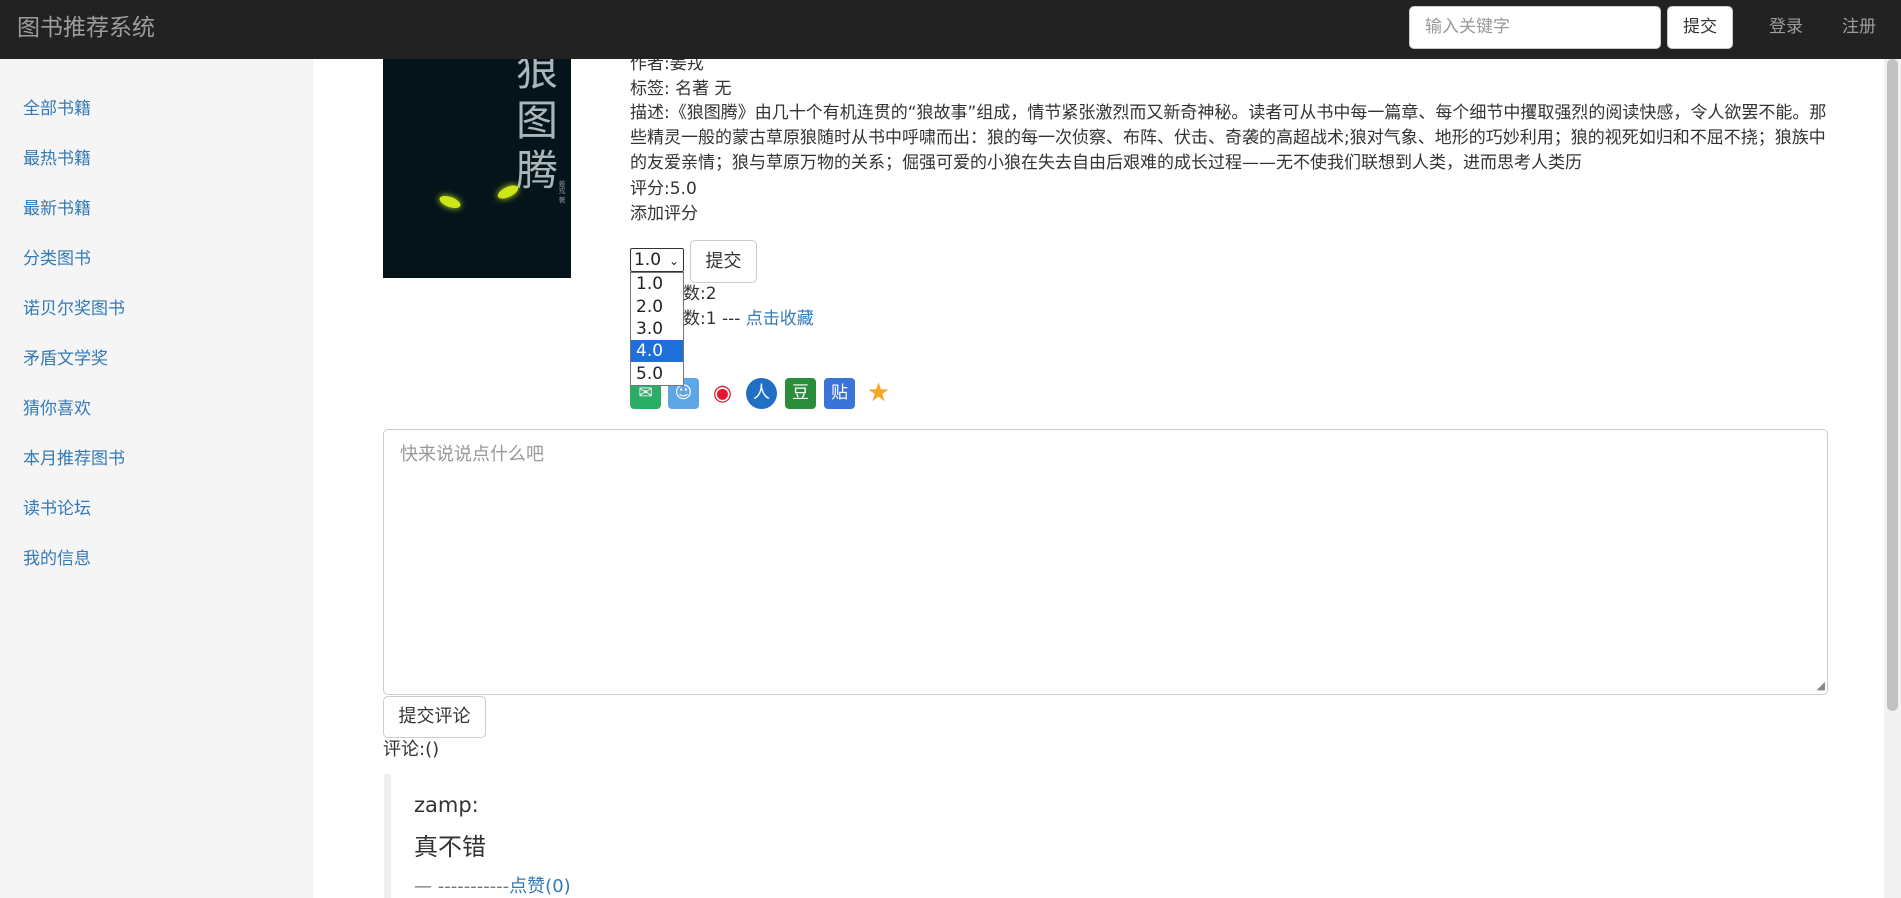 Image resolution: width=1901 pixels, height=898 pixels. I want to click on top-navbar: 图书推荐系统 输入关键字 提交 登录 注册, so click(950, 29).